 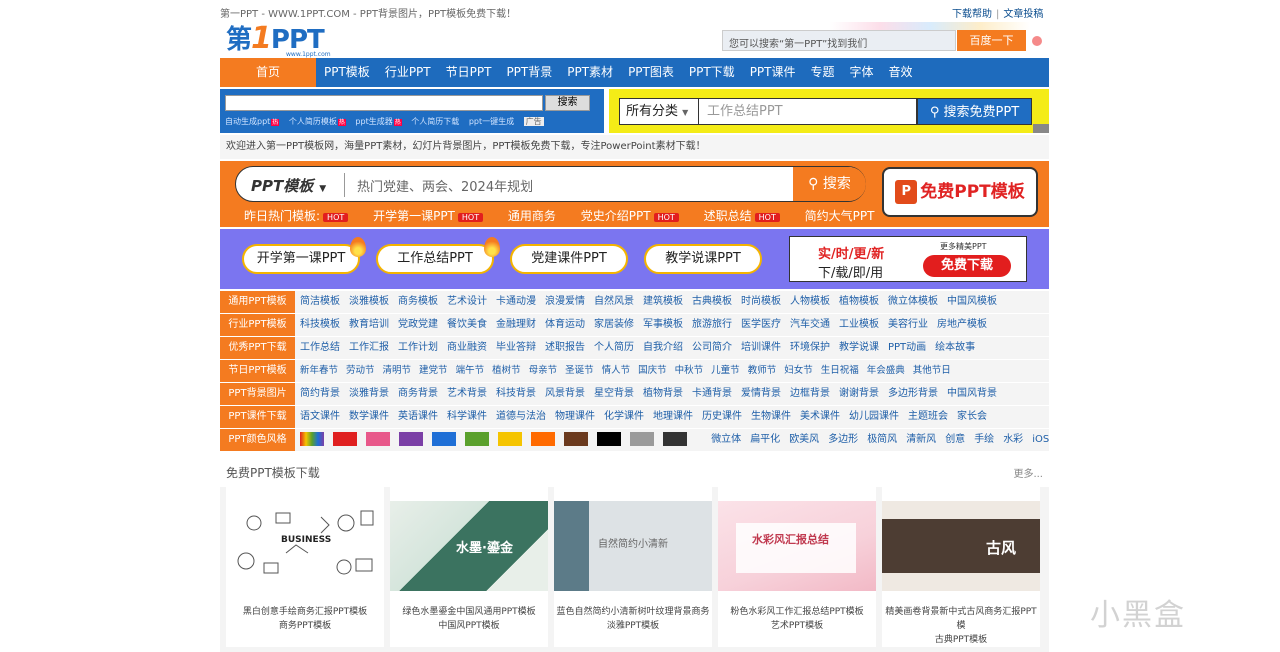 I want to click on category-link: 餐饮美食, so click(x=467, y=324).